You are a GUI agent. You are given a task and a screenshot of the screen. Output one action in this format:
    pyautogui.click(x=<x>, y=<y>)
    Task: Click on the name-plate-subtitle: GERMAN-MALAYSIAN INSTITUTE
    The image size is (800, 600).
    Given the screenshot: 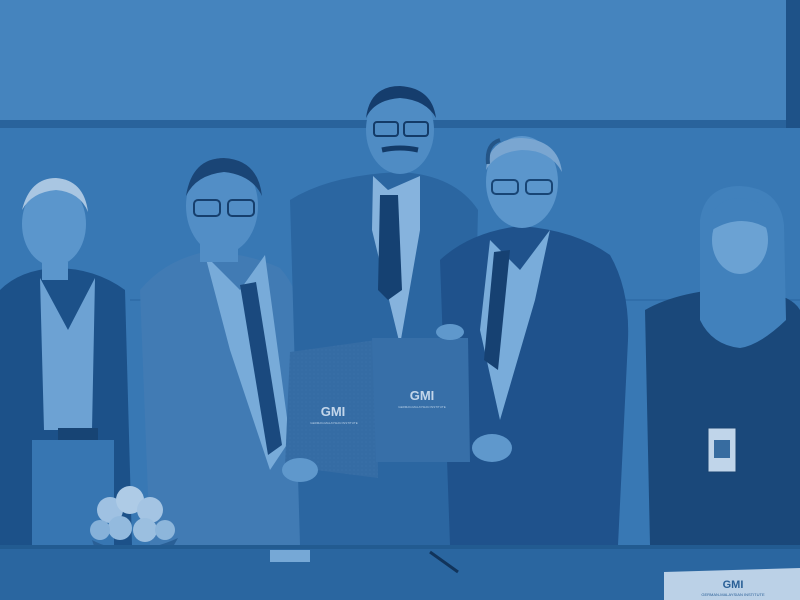 What is the action you would take?
    pyautogui.click(x=733, y=594)
    